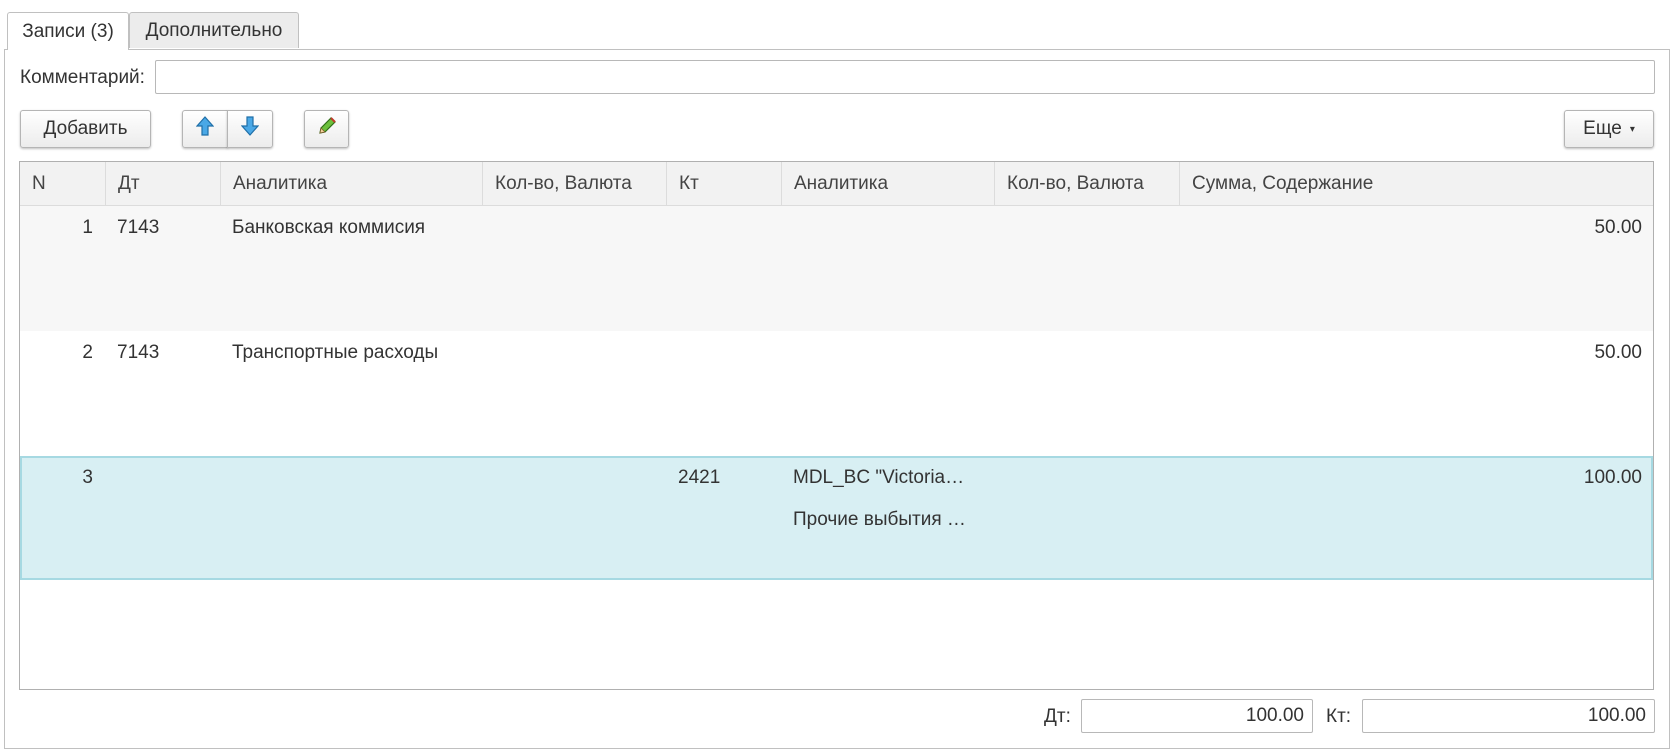 The image size is (1676, 756). I want to click on col-header-kt-qty: Кол-во, Валюта, so click(1086, 183).